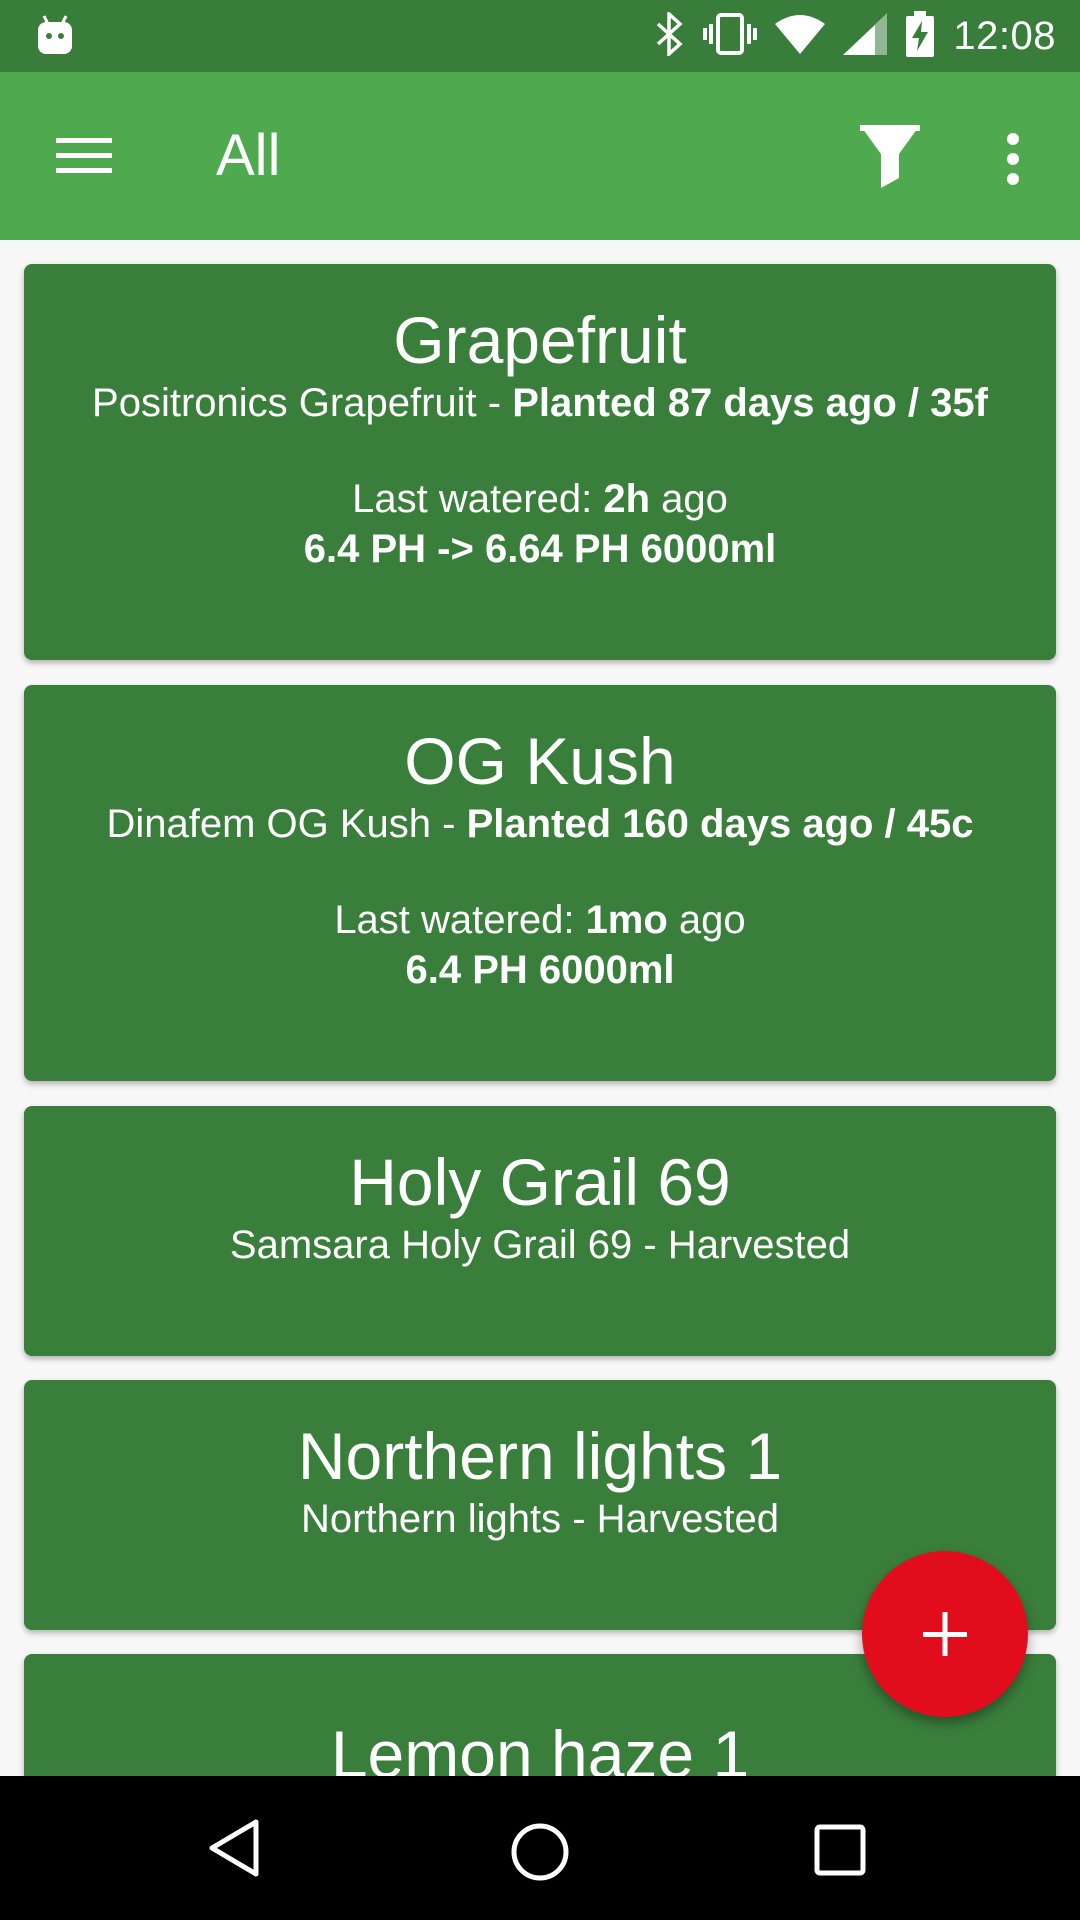 The width and height of the screenshot is (1080, 1920). Describe the element at coordinates (269, 824) in the screenshot. I see `plant-strain: Dinafem OG Kush` at that location.